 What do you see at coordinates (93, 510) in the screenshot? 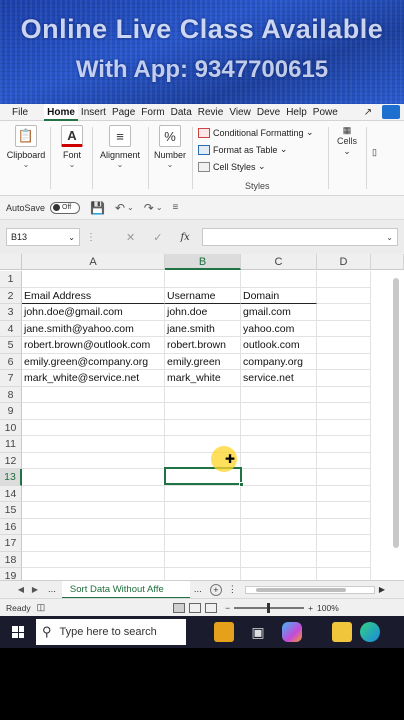
I see `cell-a15` at bounding box center [93, 510].